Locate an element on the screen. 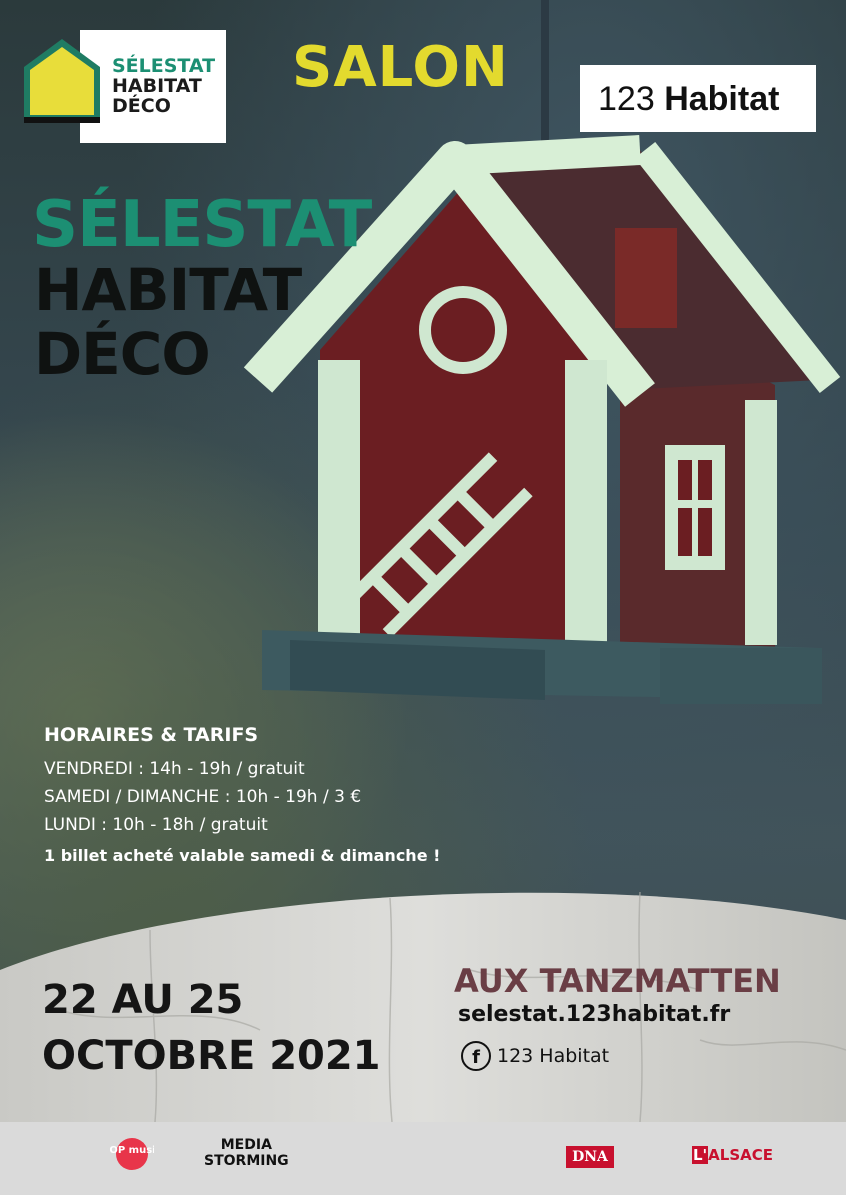 This screenshot has width=846, height=1195. logo-line2: HABITAT is located at coordinates (157, 86).